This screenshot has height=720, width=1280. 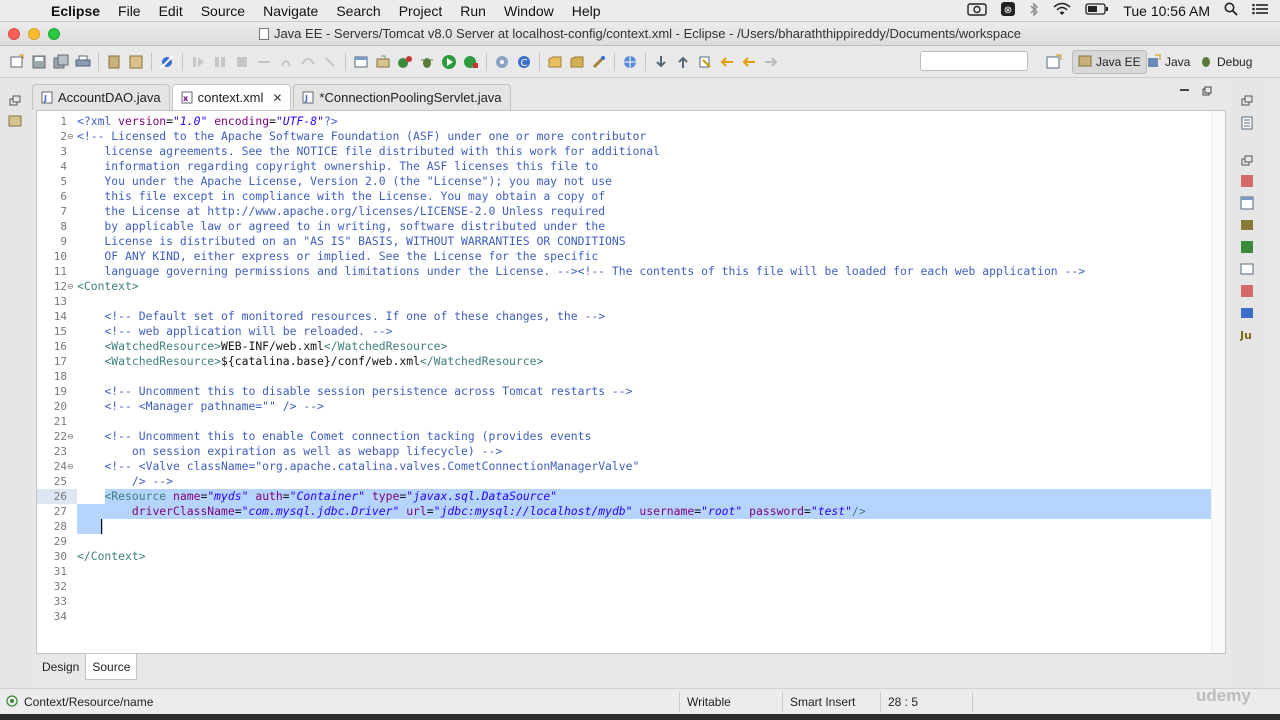 I want to click on menu-search: Search, so click(x=358, y=11).